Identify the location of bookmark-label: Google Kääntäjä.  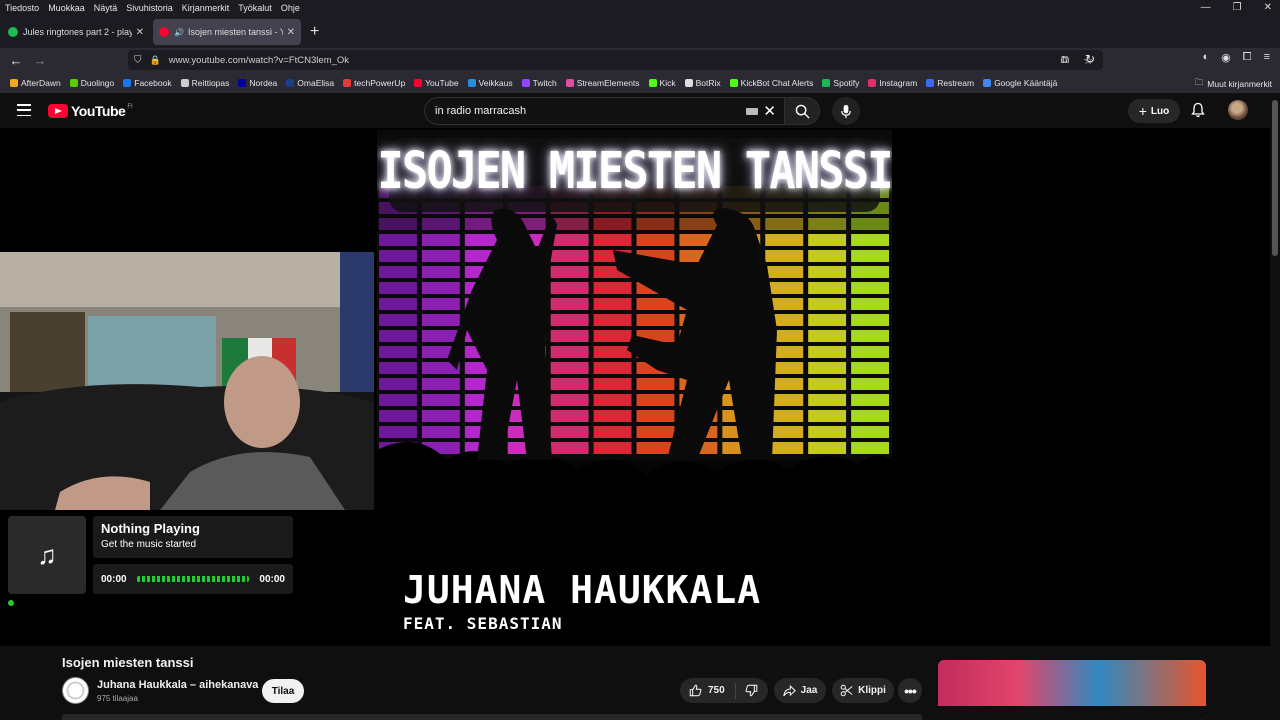
(1026, 82).